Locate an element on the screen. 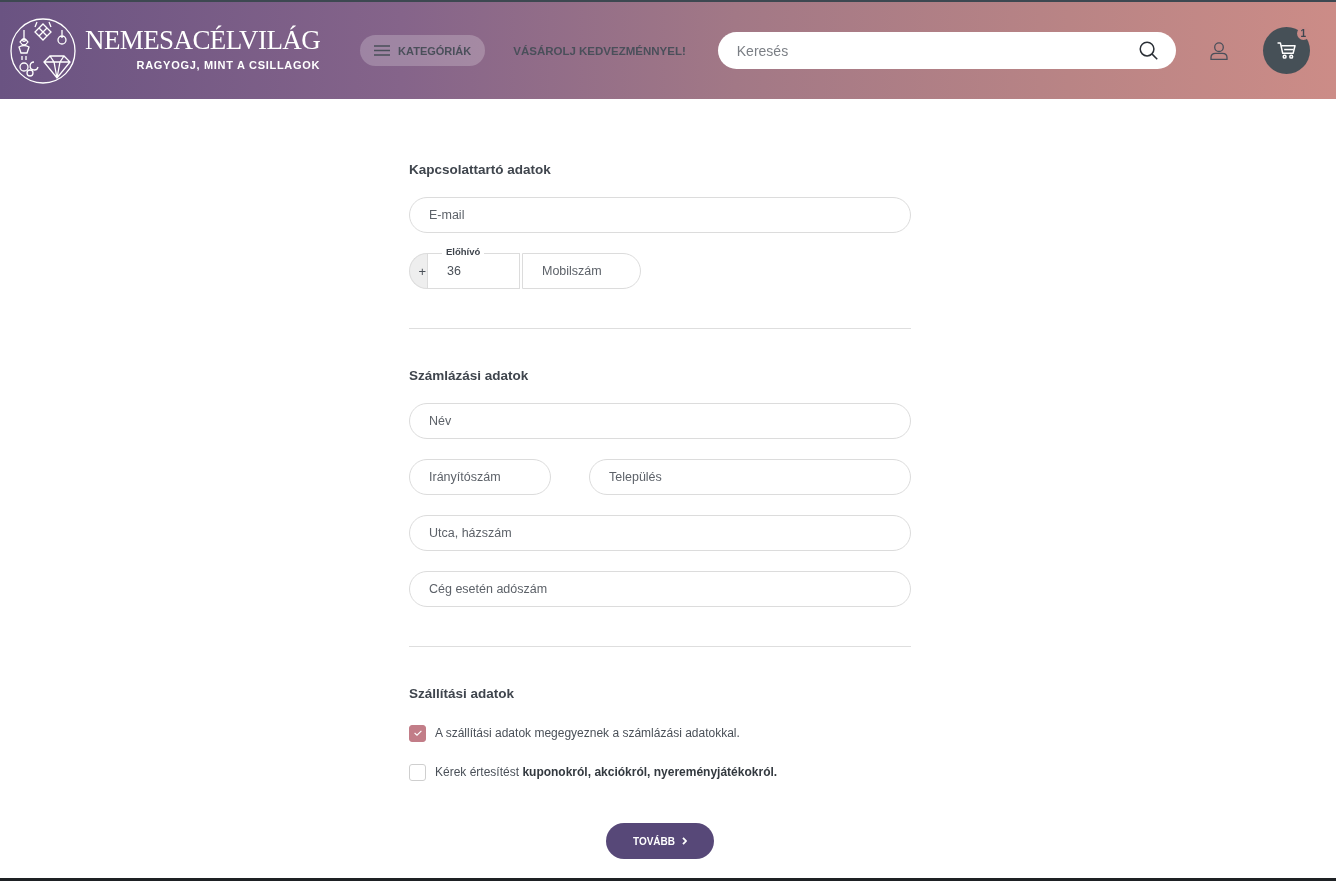 This screenshot has width=1336, height=881. search-icon is located at coordinates (1148, 50).